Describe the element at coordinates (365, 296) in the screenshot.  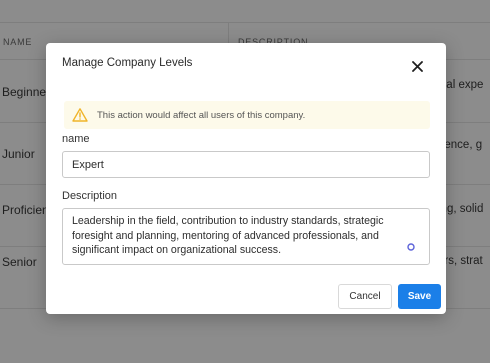
I see `cancel-button: Cancel` at that location.